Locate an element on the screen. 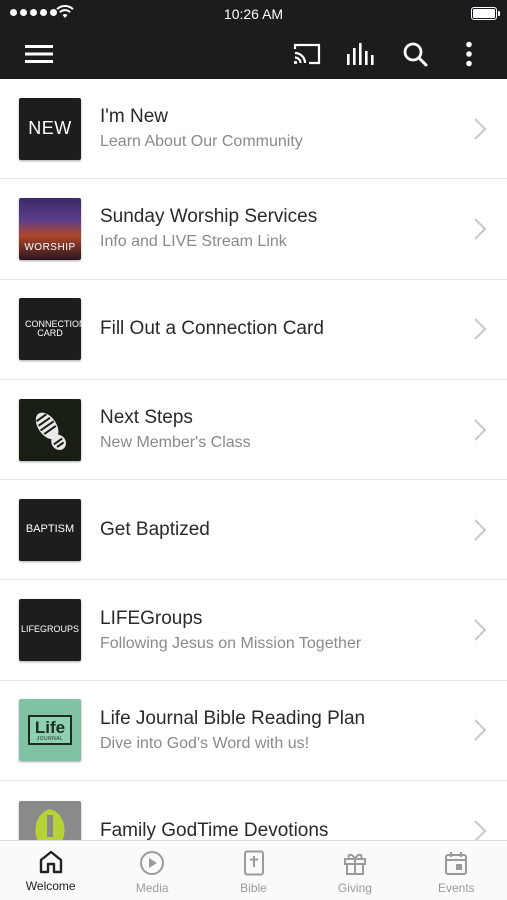 The height and width of the screenshot is (900, 507). thumbnail-next-steps is located at coordinates (50, 429).